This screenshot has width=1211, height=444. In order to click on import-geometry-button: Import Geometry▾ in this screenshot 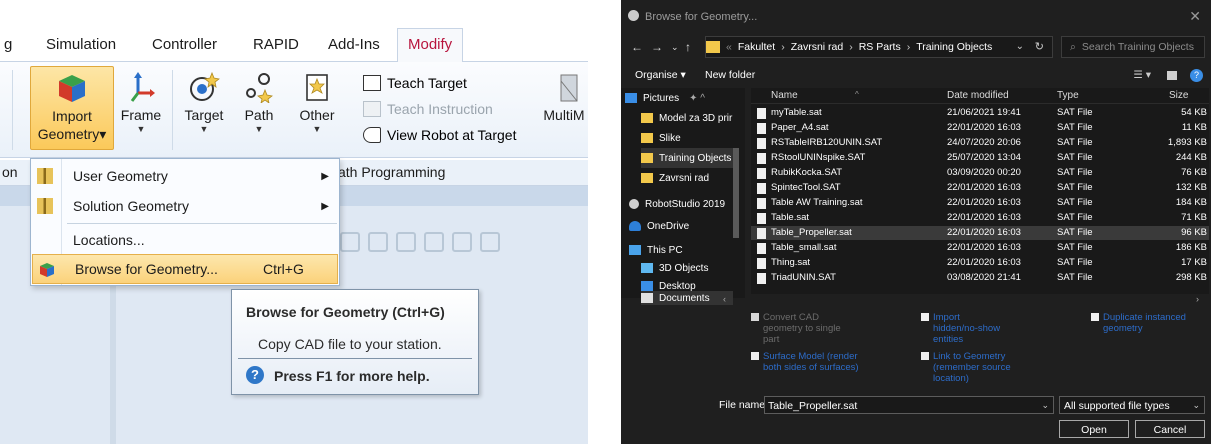, I will do `click(72, 108)`.